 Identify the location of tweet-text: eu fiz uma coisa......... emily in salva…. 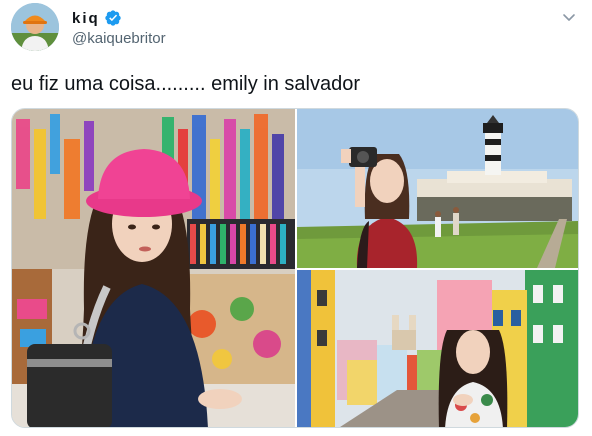
(186, 84).